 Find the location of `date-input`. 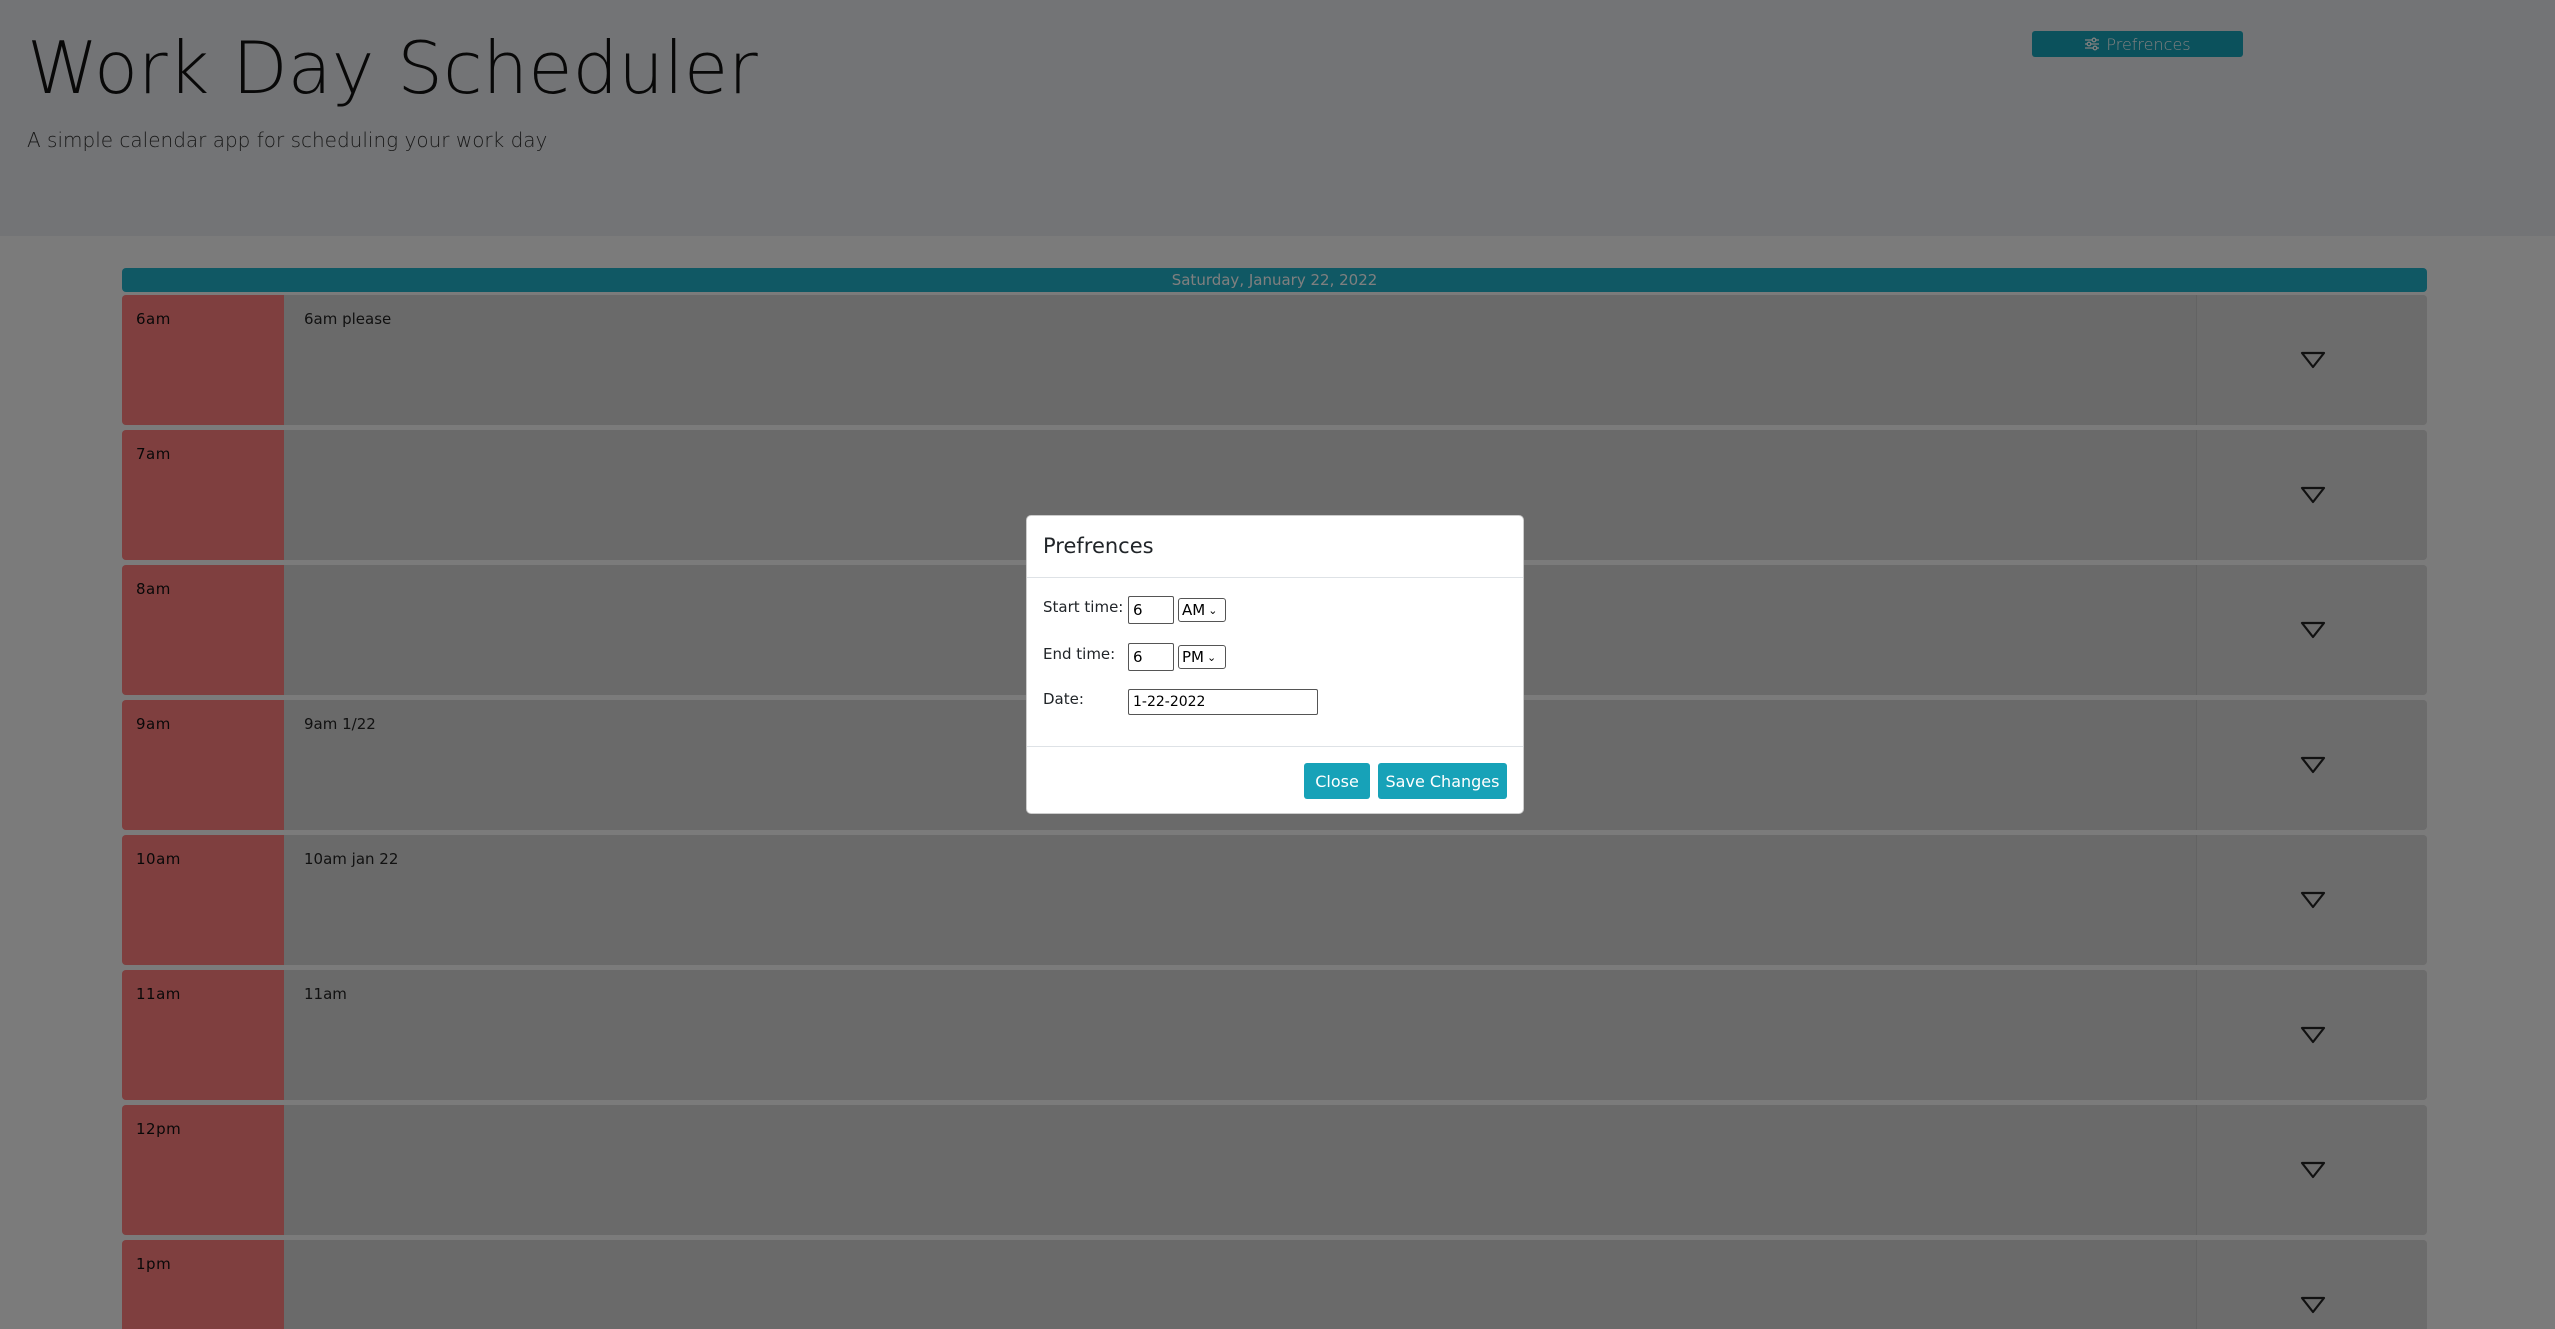

date-input is located at coordinates (1223, 702).